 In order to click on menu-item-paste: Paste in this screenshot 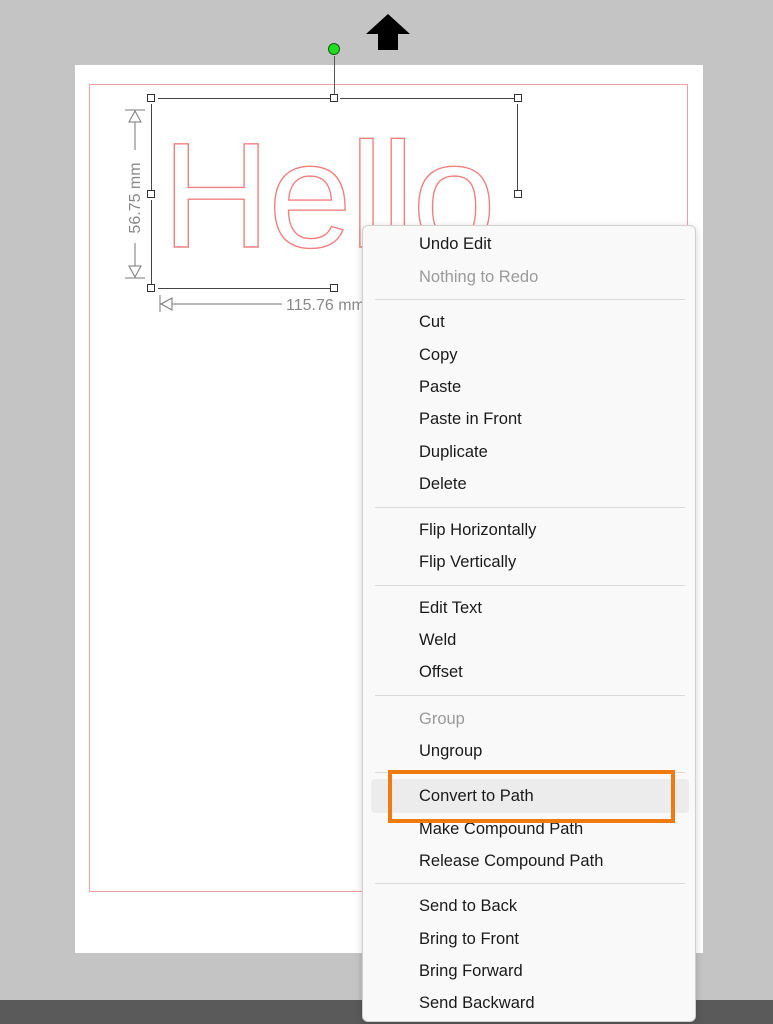, I will do `click(440, 387)`.